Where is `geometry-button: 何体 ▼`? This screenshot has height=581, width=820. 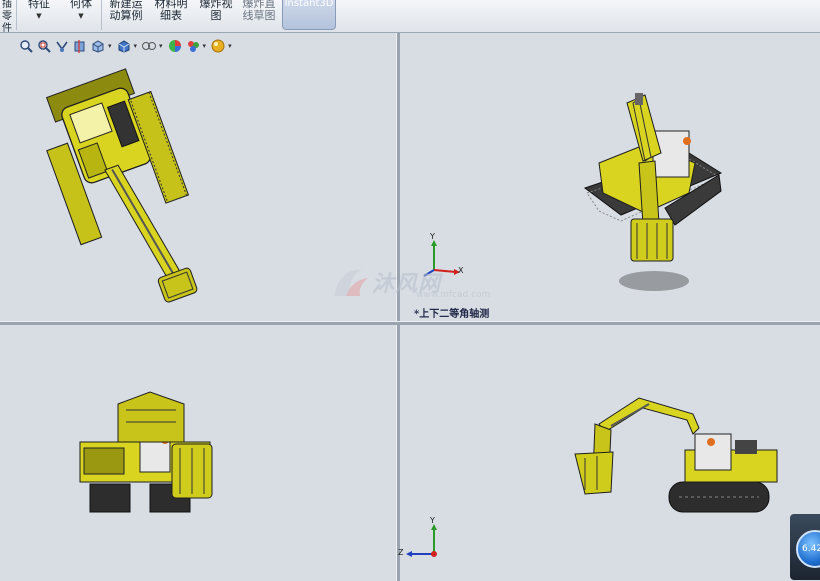 geometry-button: 何体 ▼ is located at coordinates (81, 10).